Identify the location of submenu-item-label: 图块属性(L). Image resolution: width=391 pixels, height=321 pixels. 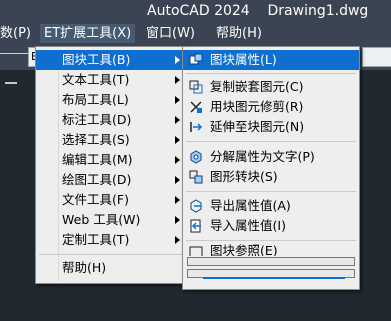
(243, 59).